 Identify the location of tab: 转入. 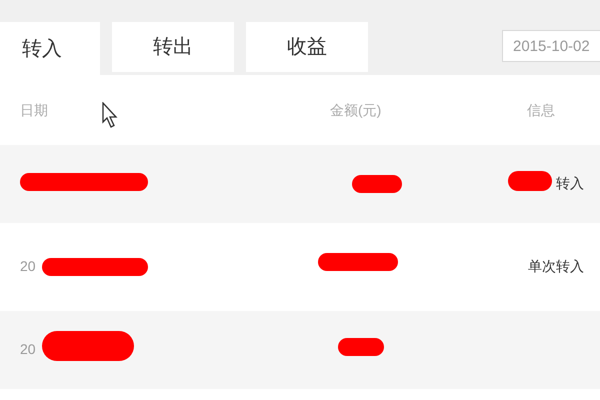
(50, 48).